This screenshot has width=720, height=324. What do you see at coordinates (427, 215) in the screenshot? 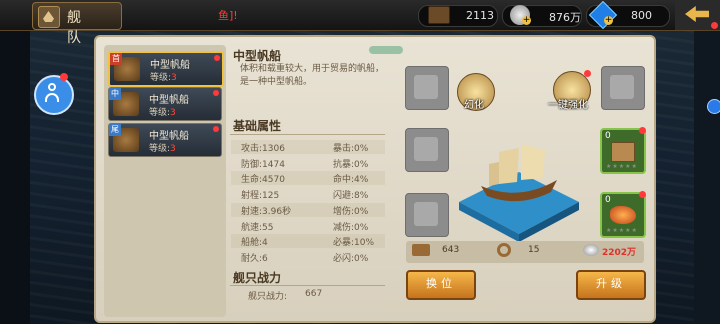
I see `figurehead-slot` at bounding box center [427, 215].